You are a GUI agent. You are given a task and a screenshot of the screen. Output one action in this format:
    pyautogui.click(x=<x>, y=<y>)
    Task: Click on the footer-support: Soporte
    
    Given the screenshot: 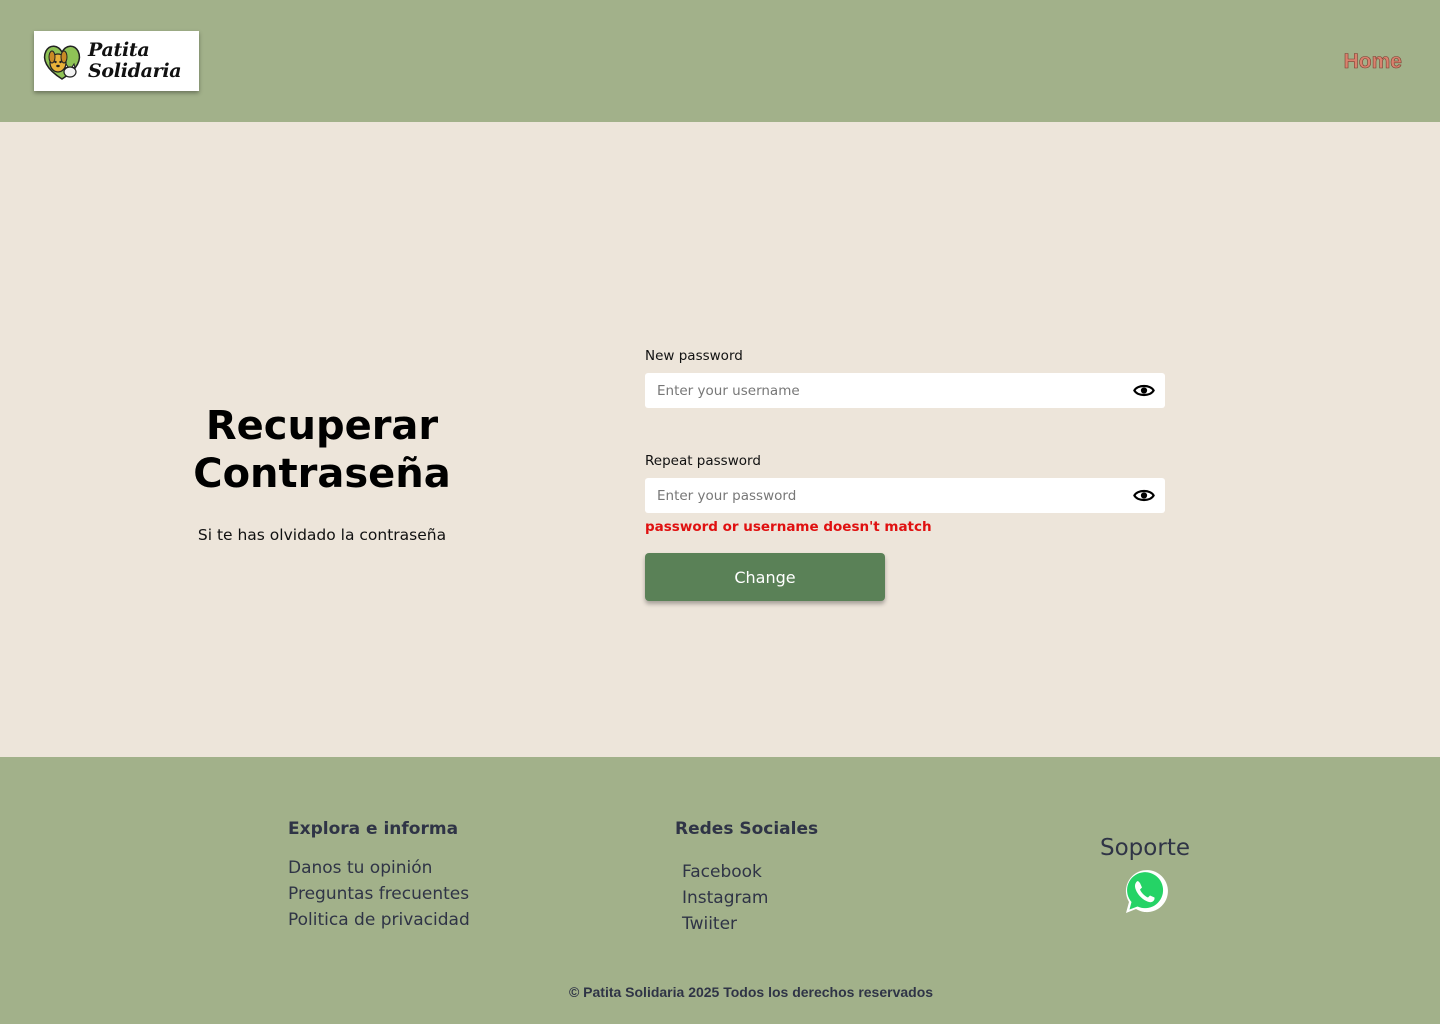 What is the action you would take?
    pyautogui.click(x=1145, y=876)
    